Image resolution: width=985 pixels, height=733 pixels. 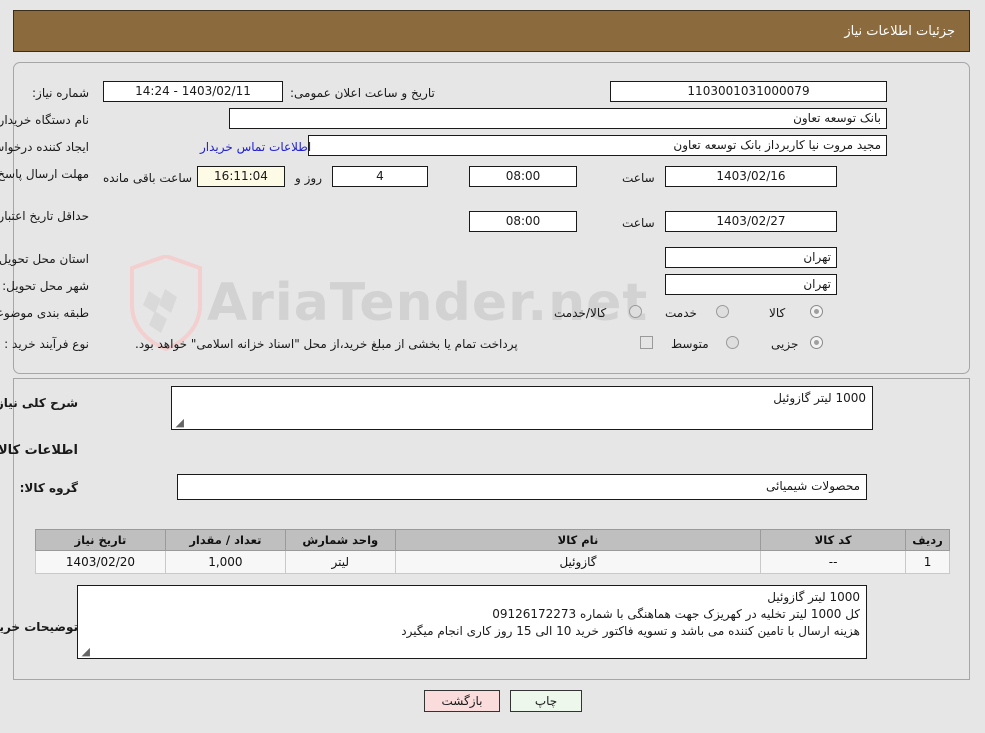 I want to click on process-option-0-label: جزیی, so click(x=786, y=344).